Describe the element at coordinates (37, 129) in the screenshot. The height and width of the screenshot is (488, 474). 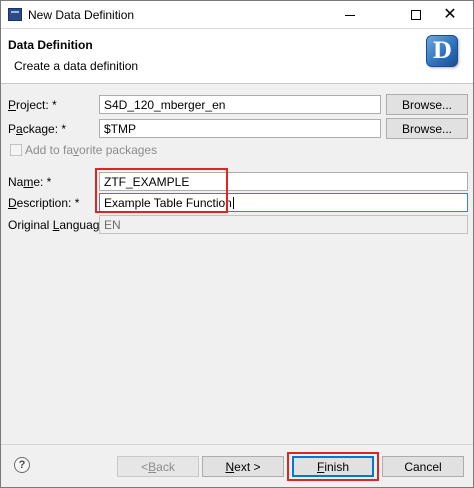
I see `package-label: Package: *` at that location.